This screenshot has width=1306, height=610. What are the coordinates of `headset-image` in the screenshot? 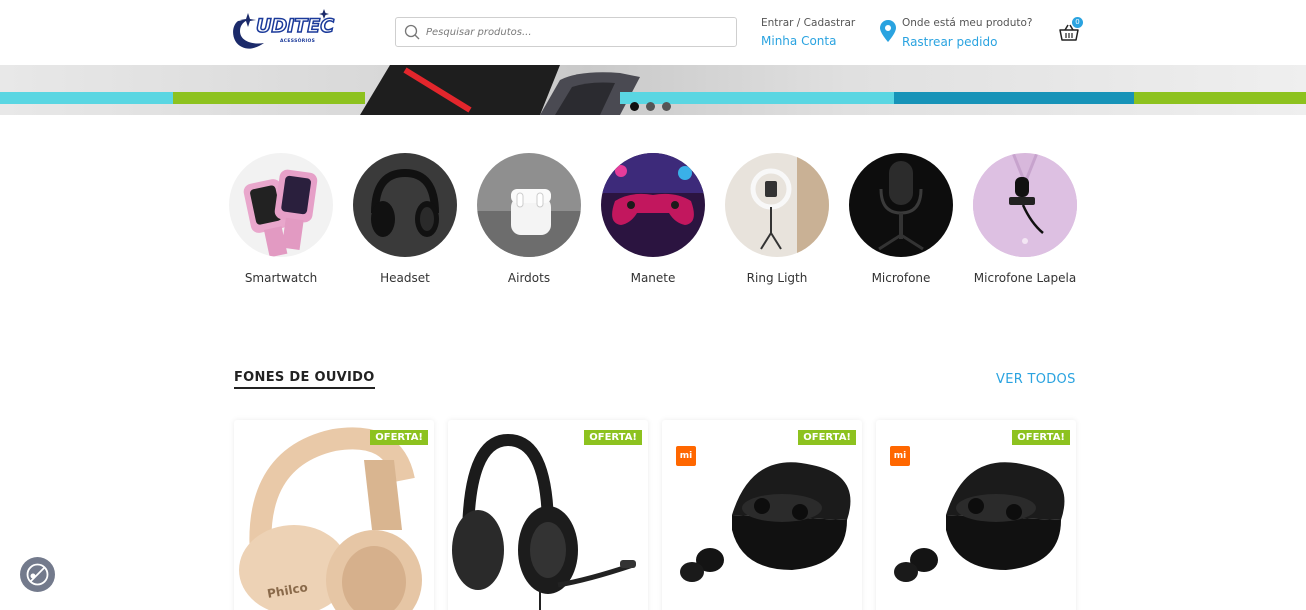 It's located at (405, 205).